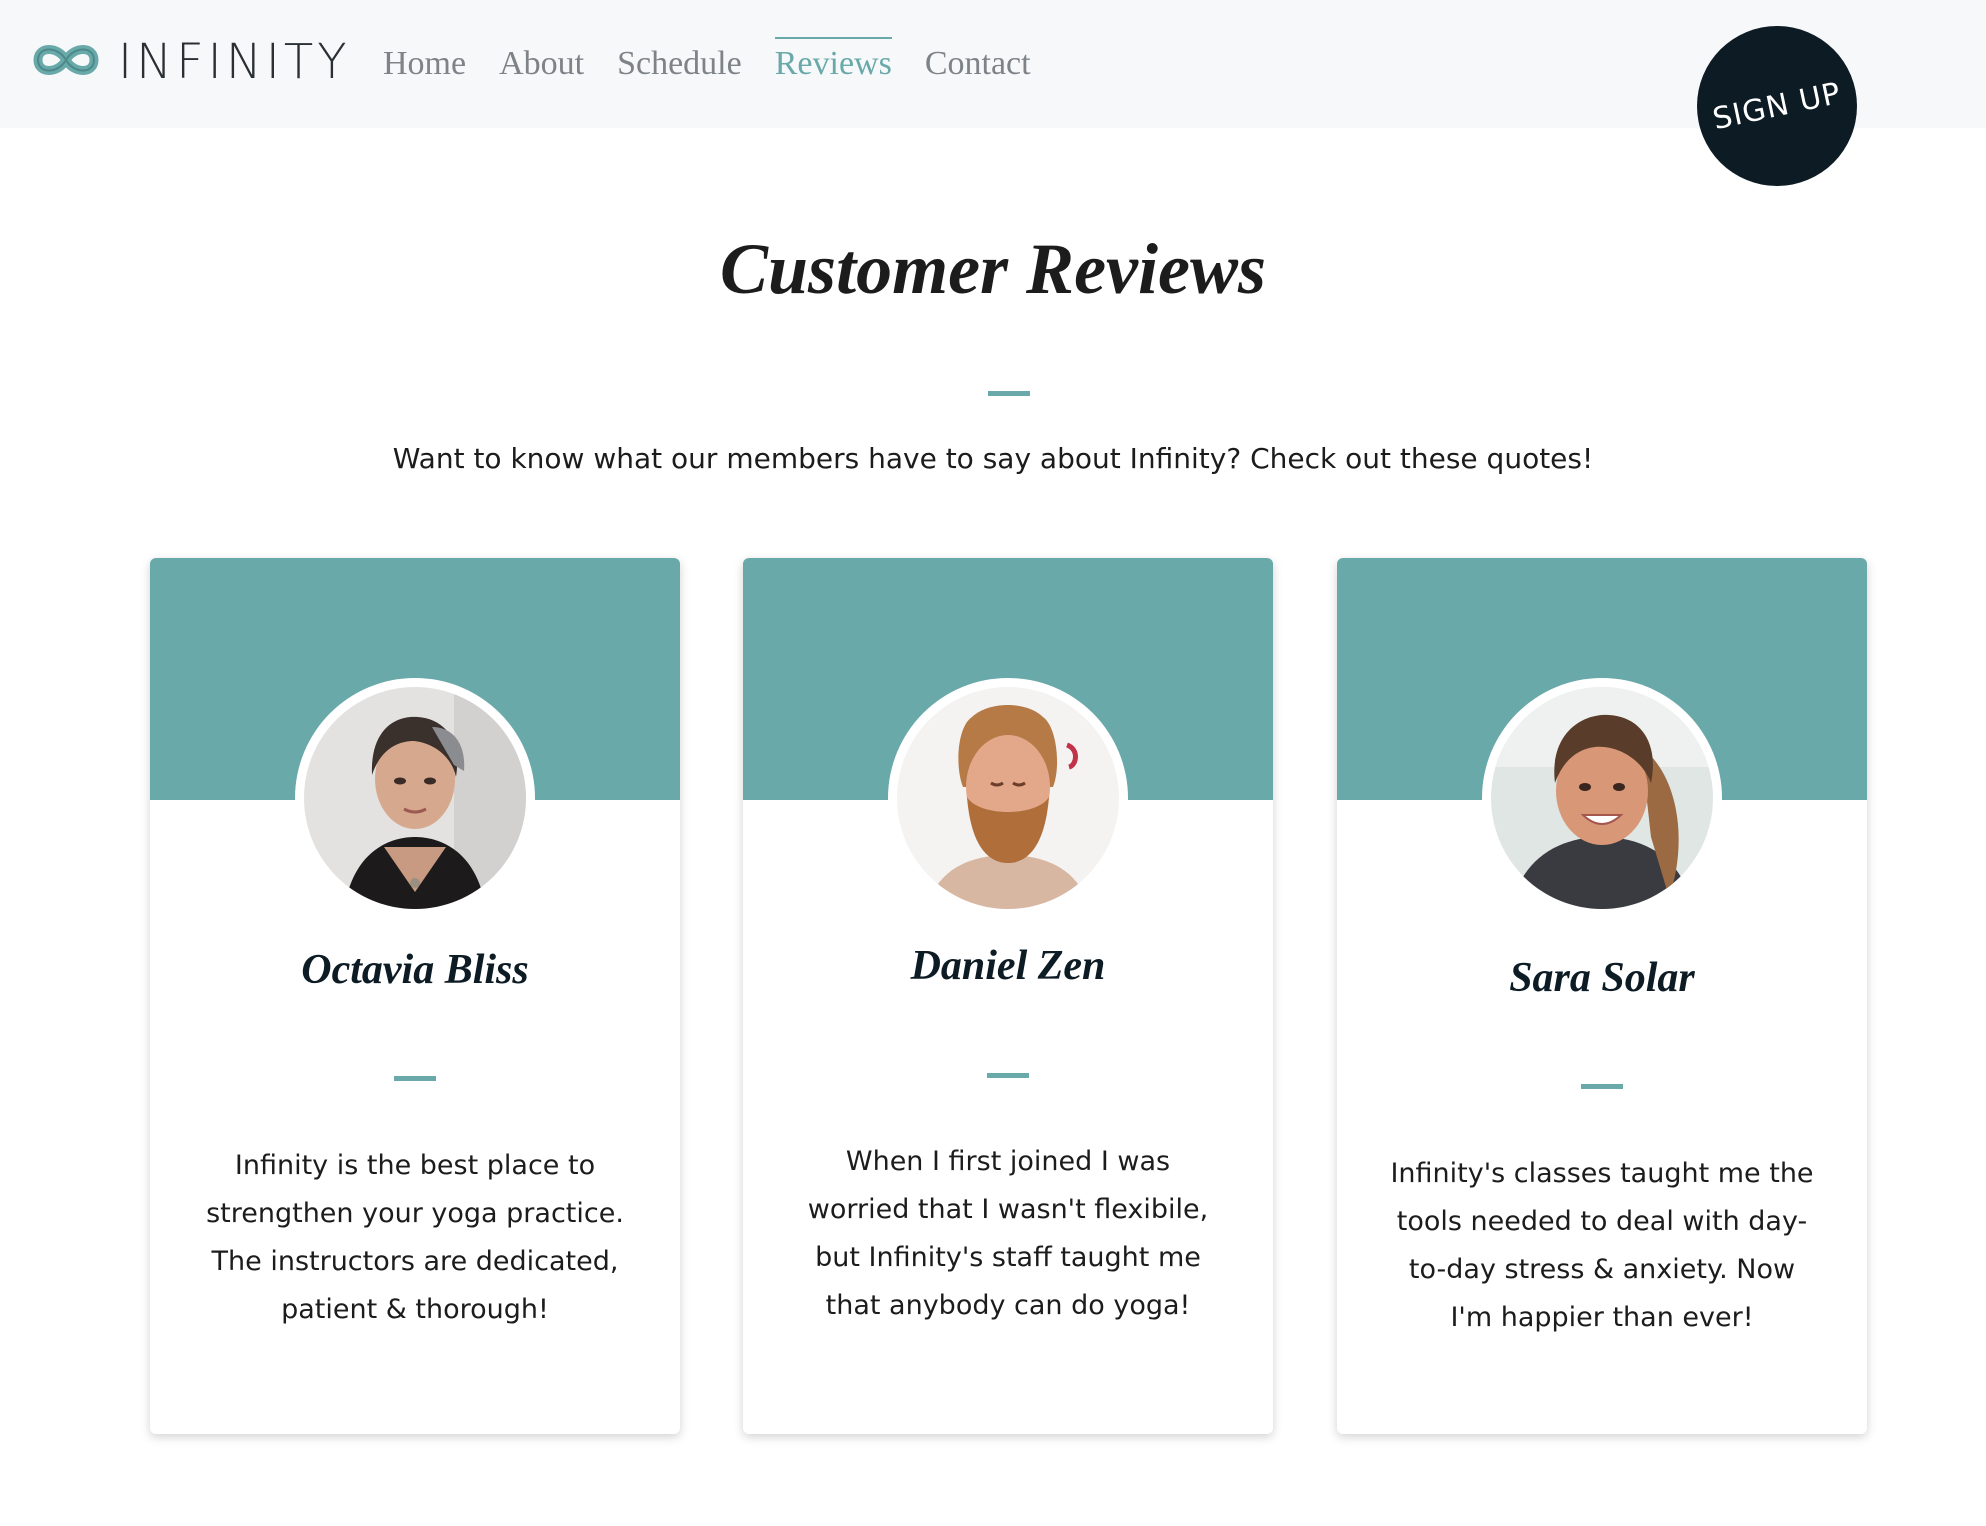  I want to click on reviewer-name: Daniel Zen, so click(1008, 966).